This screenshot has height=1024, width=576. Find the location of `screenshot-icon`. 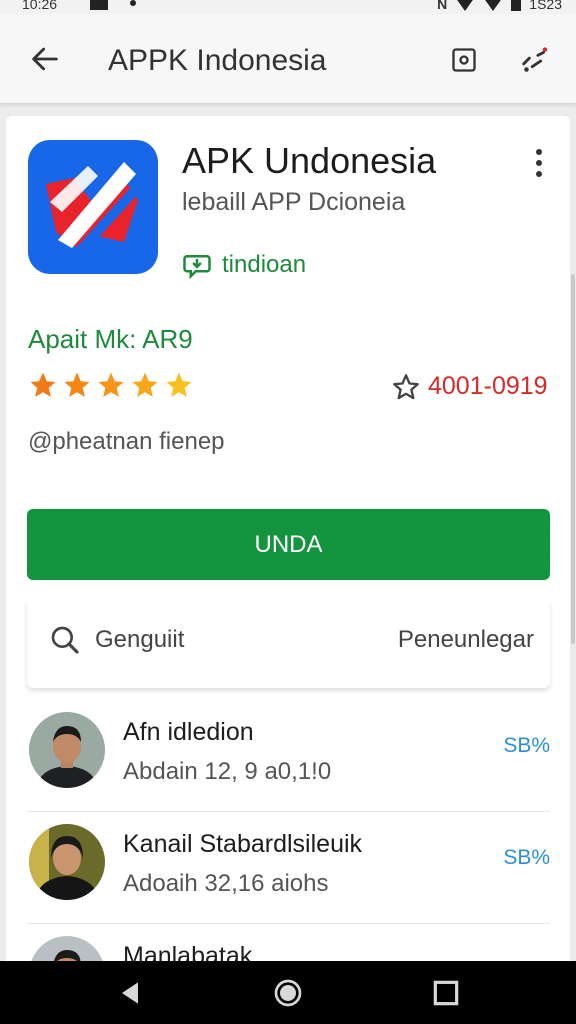

screenshot-icon is located at coordinates (464, 60).